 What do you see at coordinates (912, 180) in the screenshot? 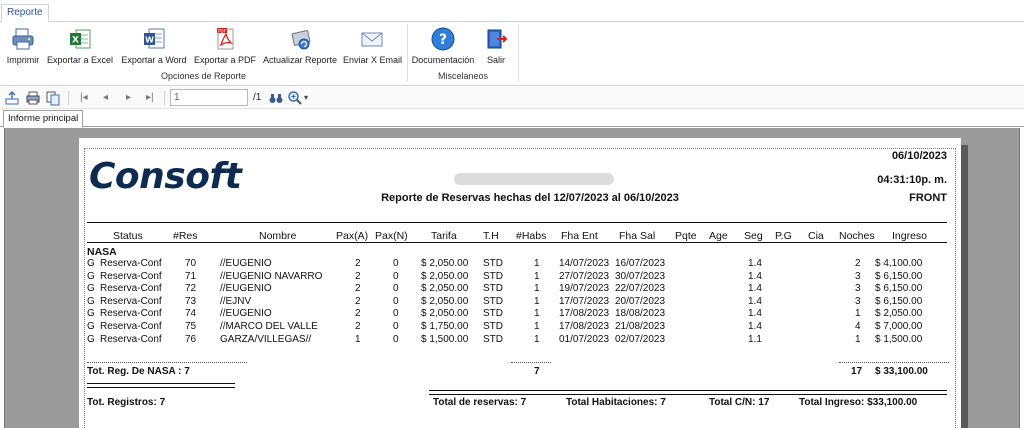
I see `report-time: 04:31:10p. m.` at bounding box center [912, 180].